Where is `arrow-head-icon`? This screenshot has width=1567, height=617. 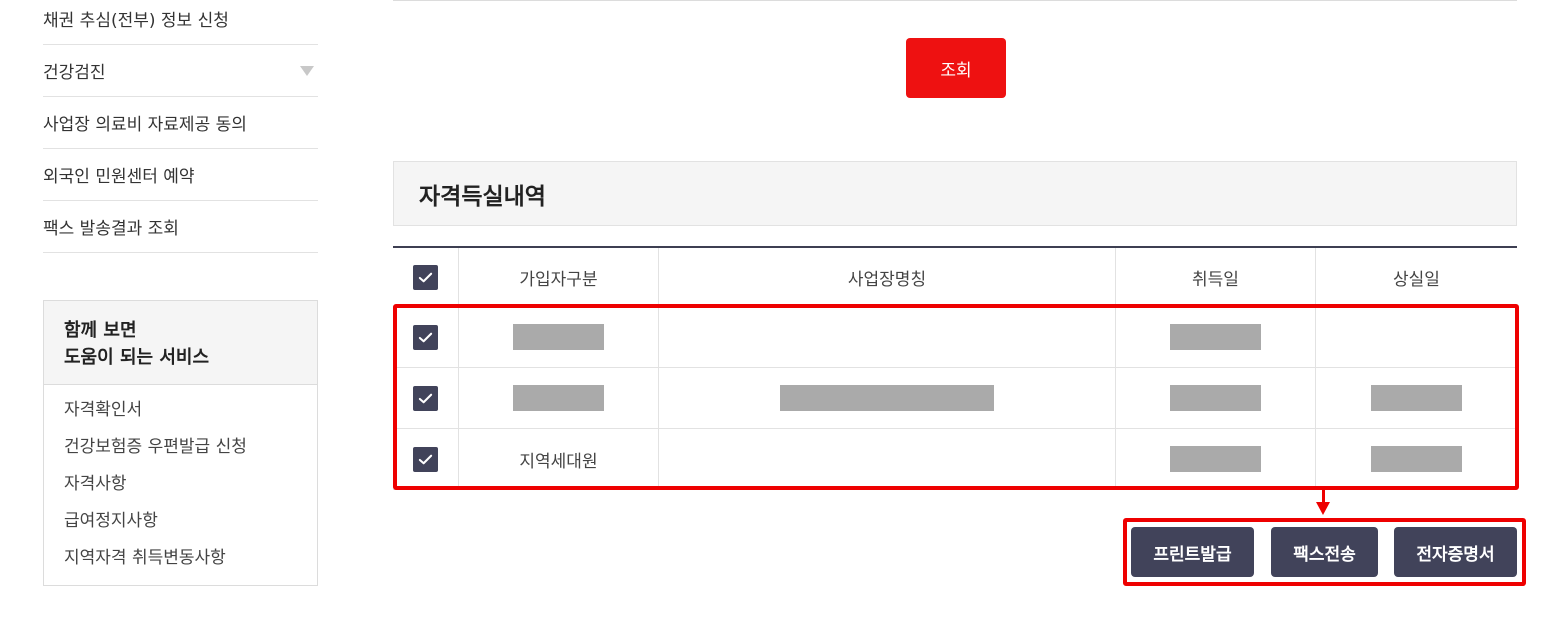
arrow-head-icon is located at coordinates (1323, 508).